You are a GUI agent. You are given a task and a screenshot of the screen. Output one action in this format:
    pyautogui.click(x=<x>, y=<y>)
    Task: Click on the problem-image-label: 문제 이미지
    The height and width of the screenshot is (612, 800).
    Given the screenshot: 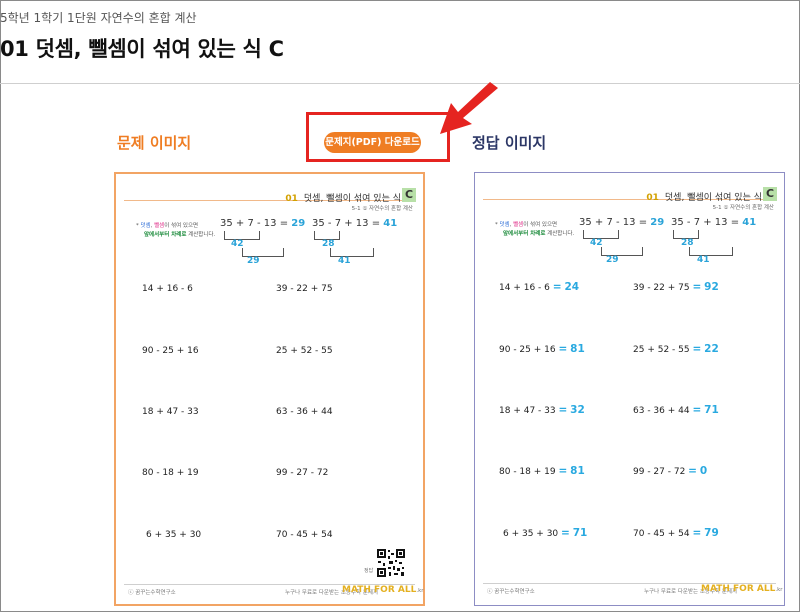 What is the action you would take?
    pyautogui.click(x=154, y=143)
    